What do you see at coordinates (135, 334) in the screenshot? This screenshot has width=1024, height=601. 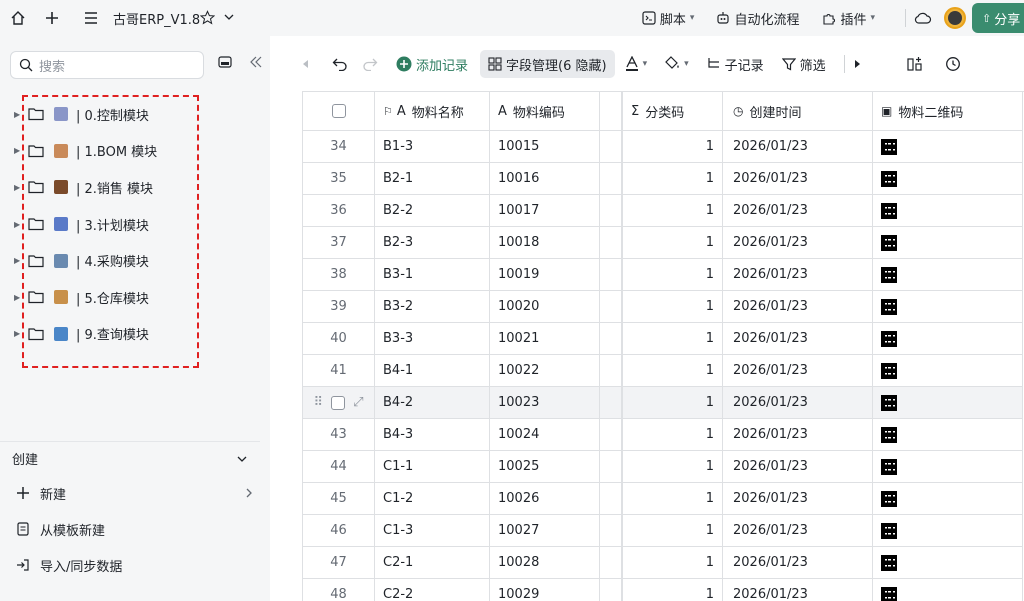 I see `tree-item: ▶ | 9.查询模块` at bounding box center [135, 334].